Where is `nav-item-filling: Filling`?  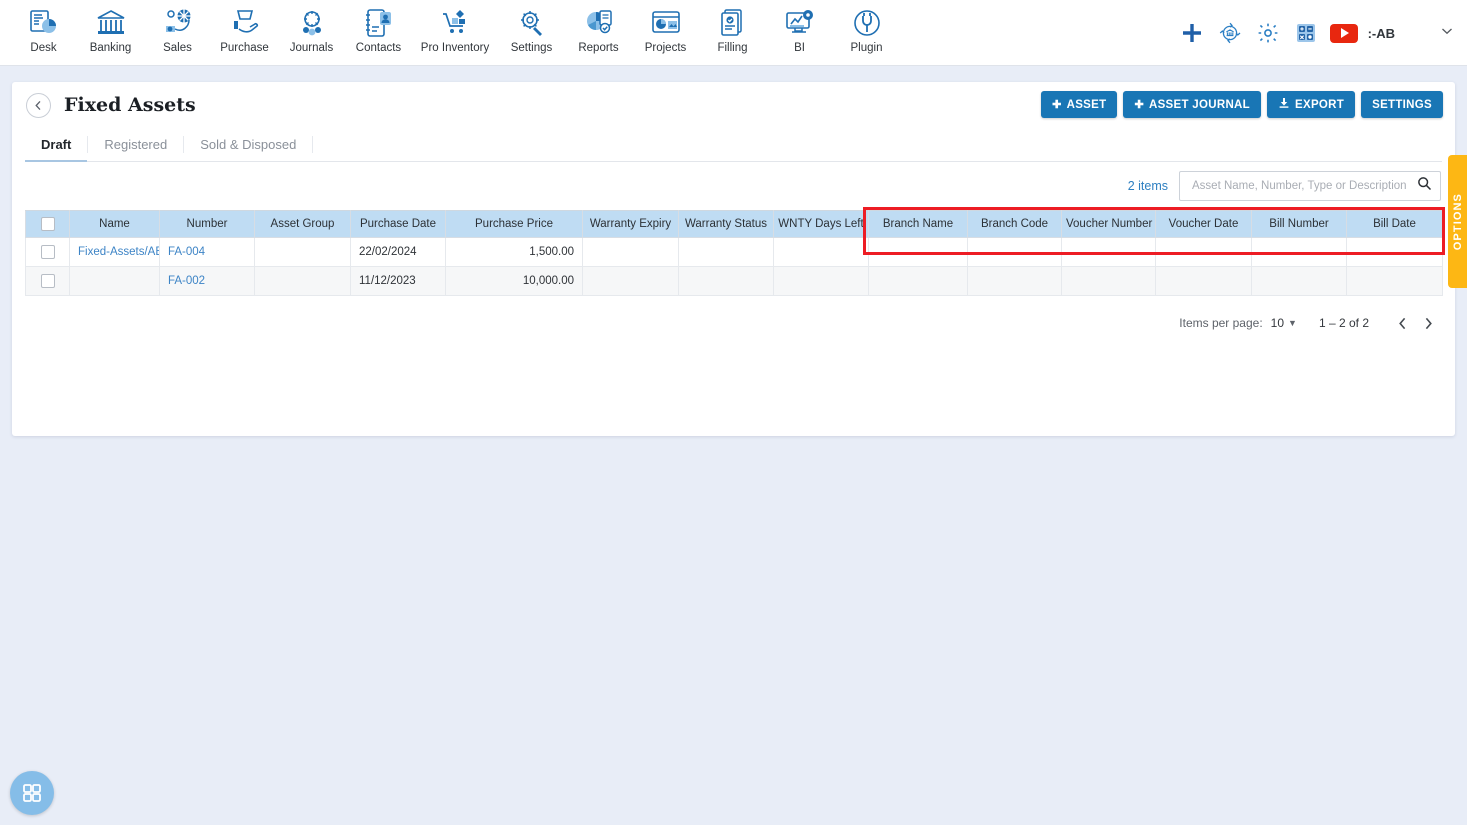
nav-item-filling: Filling is located at coordinates (732, 27).